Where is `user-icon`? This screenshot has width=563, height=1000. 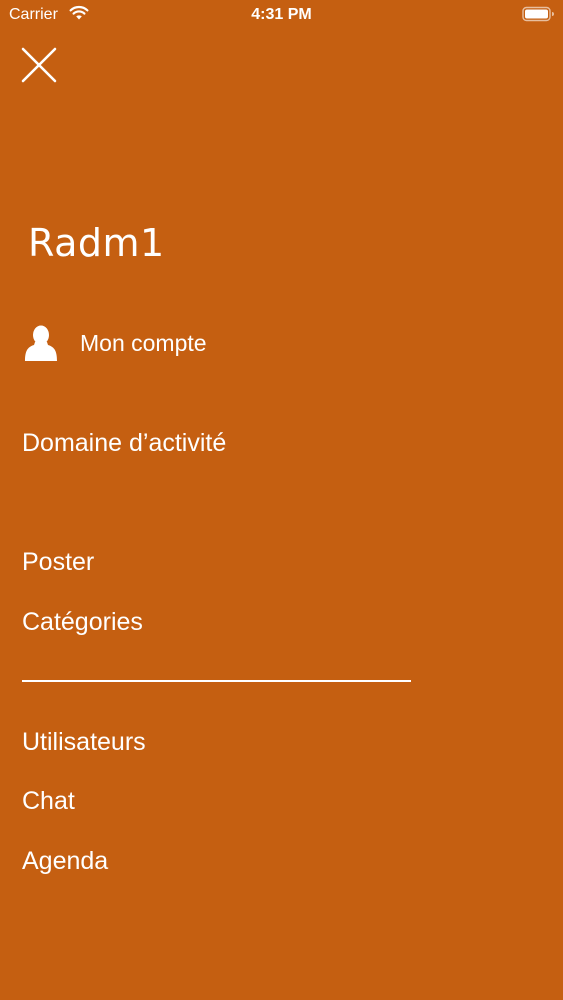 user-icon is located at coordinates (41, 343).